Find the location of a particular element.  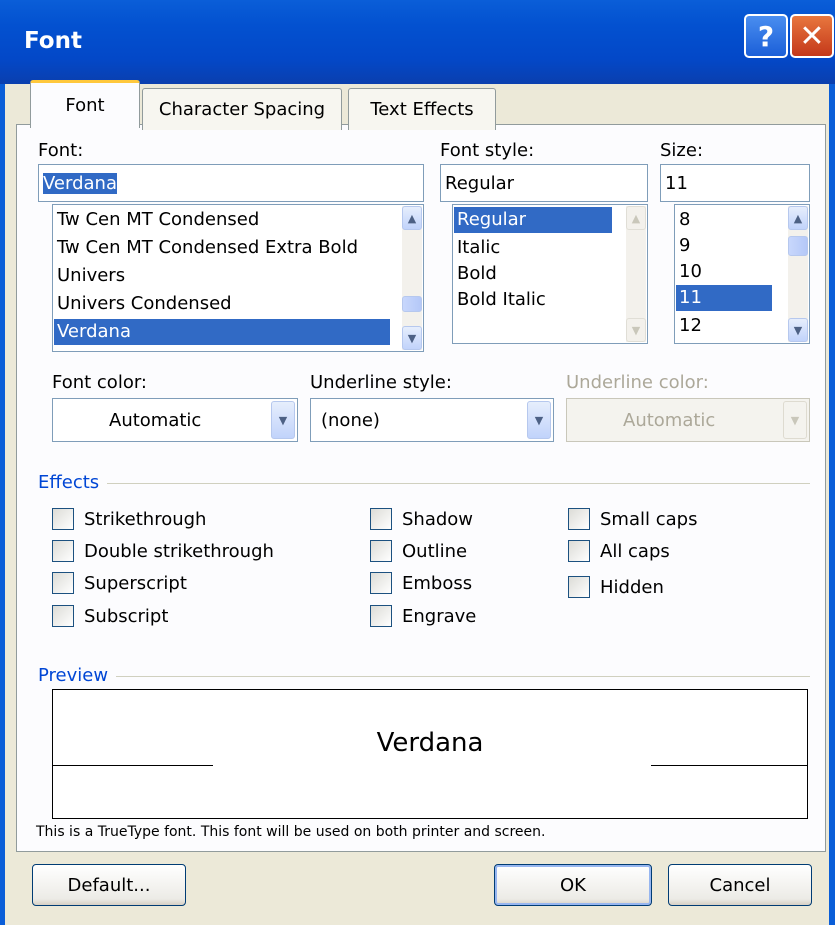

font-style-item: Italic is located at coordinates (478, 248).